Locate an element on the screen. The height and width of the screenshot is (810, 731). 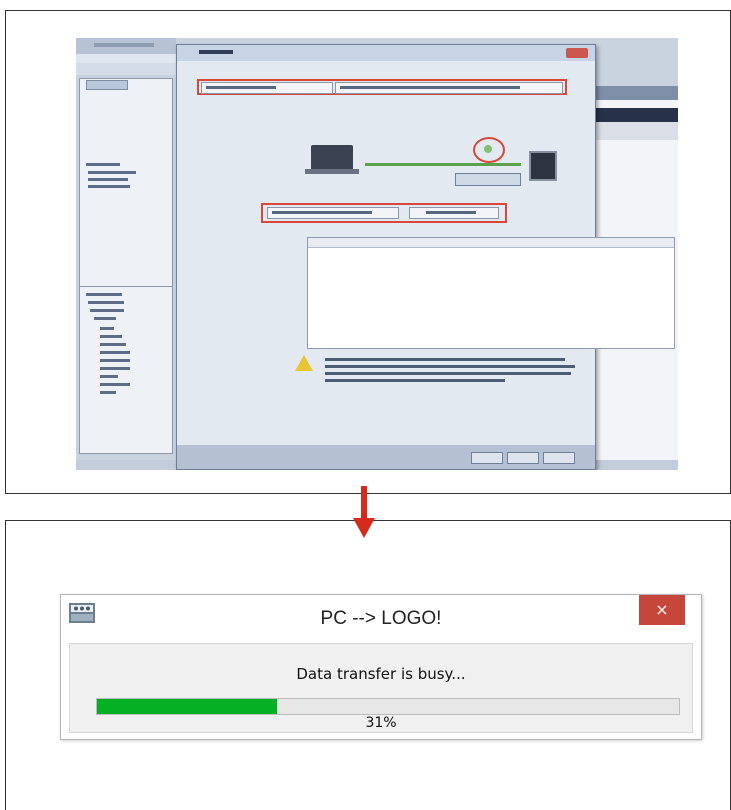
arrow-down-icon is located at coordinates (364, 512).